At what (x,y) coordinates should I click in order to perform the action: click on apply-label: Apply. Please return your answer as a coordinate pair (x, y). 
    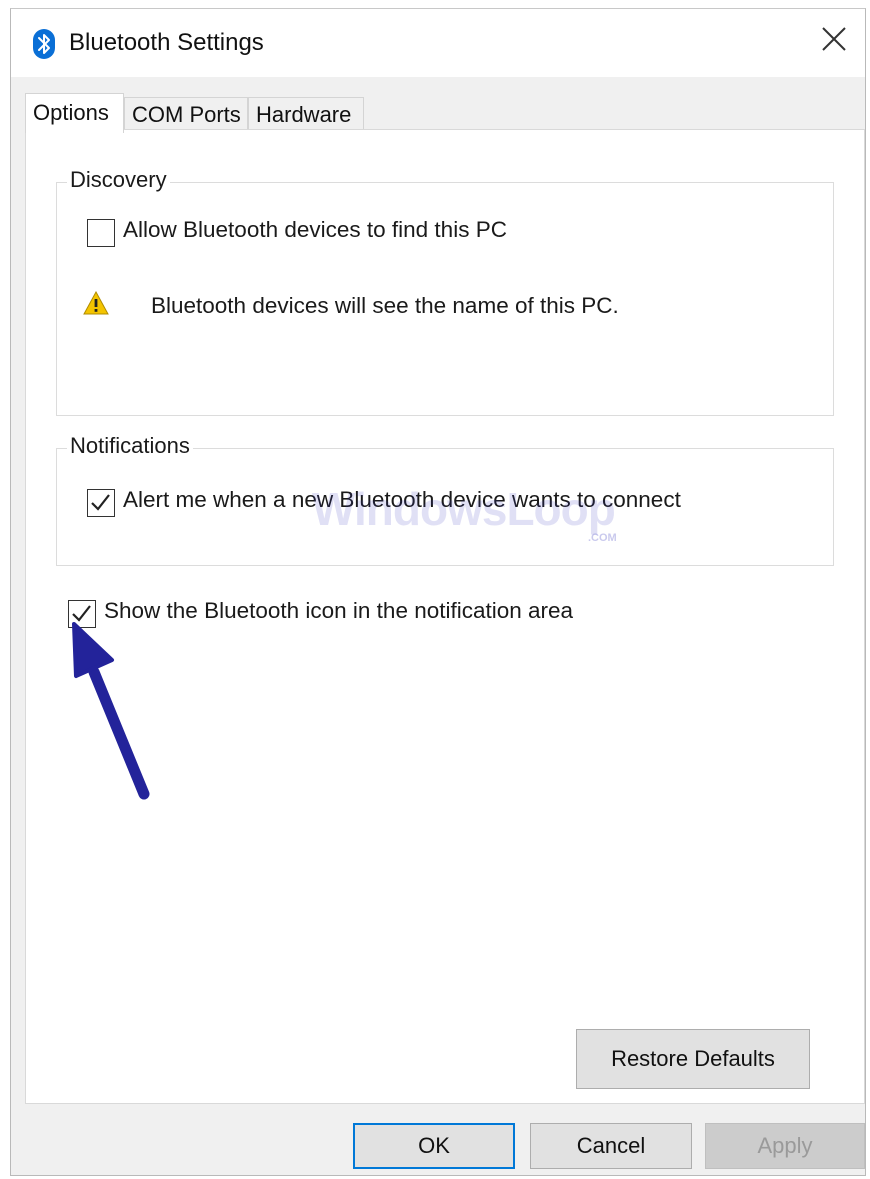
    Looking at the image, I should click on (785, 1145).